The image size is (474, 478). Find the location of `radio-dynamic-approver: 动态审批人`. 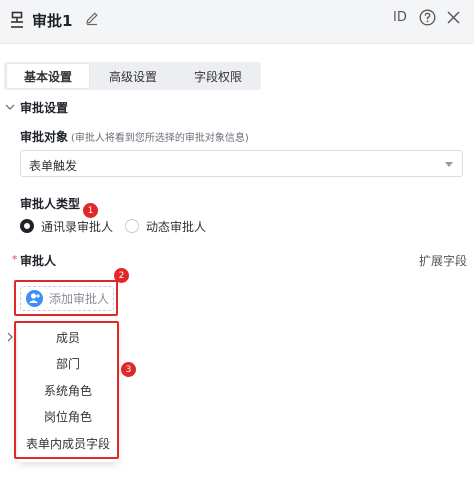

radio-dynamic-approver: 动态审批人 is located at coordinates (165, 226).